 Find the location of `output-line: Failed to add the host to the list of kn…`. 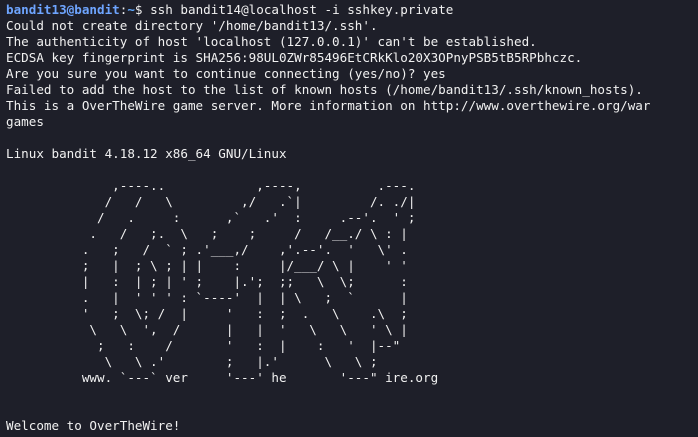

output-line: Failed to add the host to the list of kn… is located at coordinates (324, 89).